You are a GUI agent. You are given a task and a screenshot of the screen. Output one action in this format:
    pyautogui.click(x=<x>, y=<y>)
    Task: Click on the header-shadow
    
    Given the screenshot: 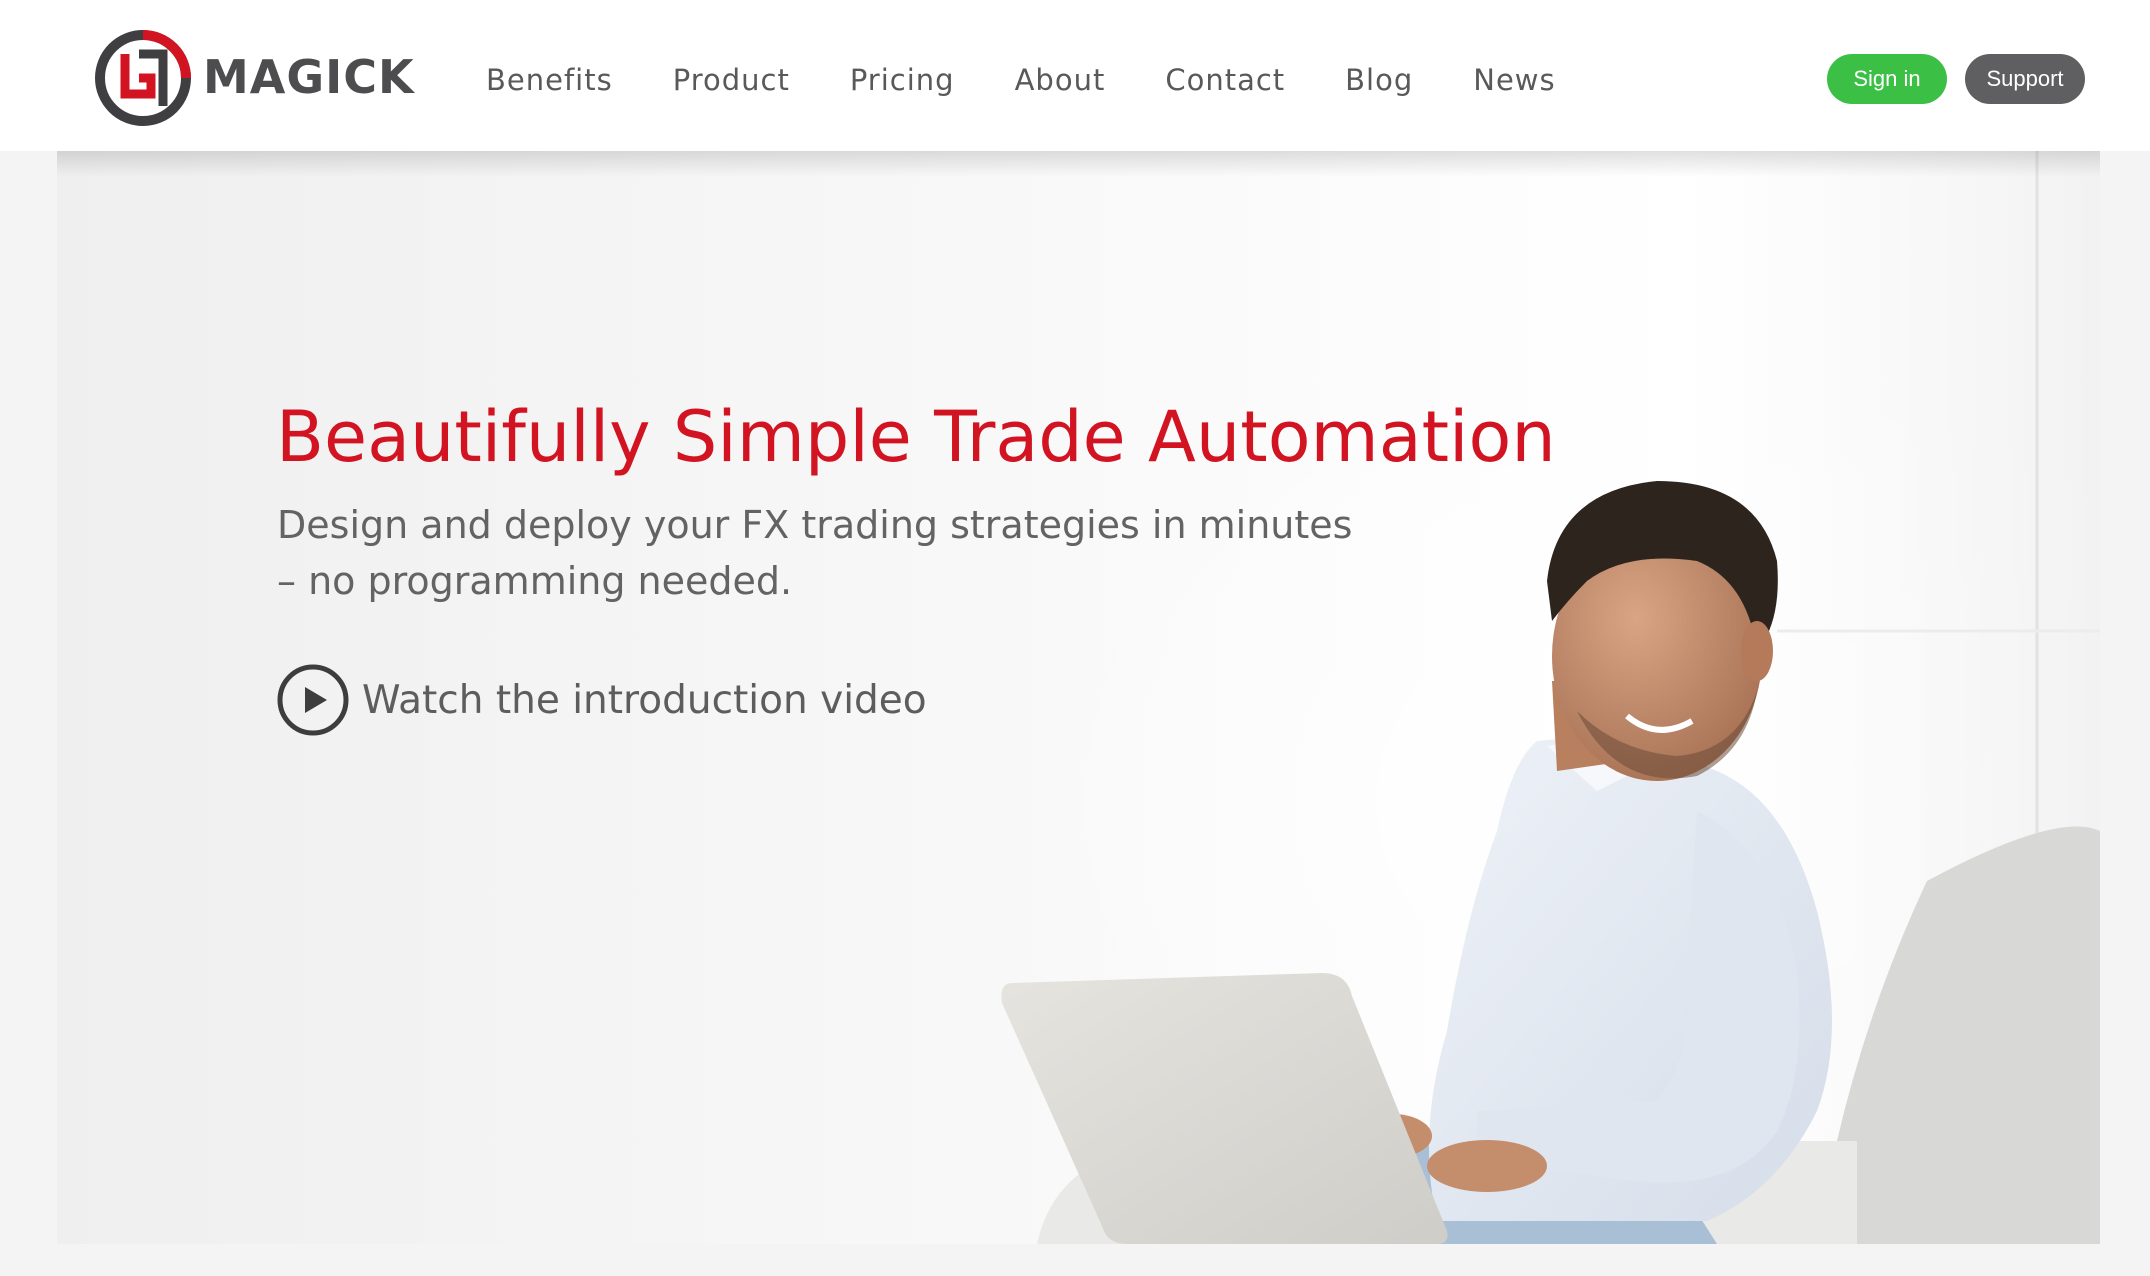 What is the action you would take?
    pyautogui.click(x=1078, y=164)
    